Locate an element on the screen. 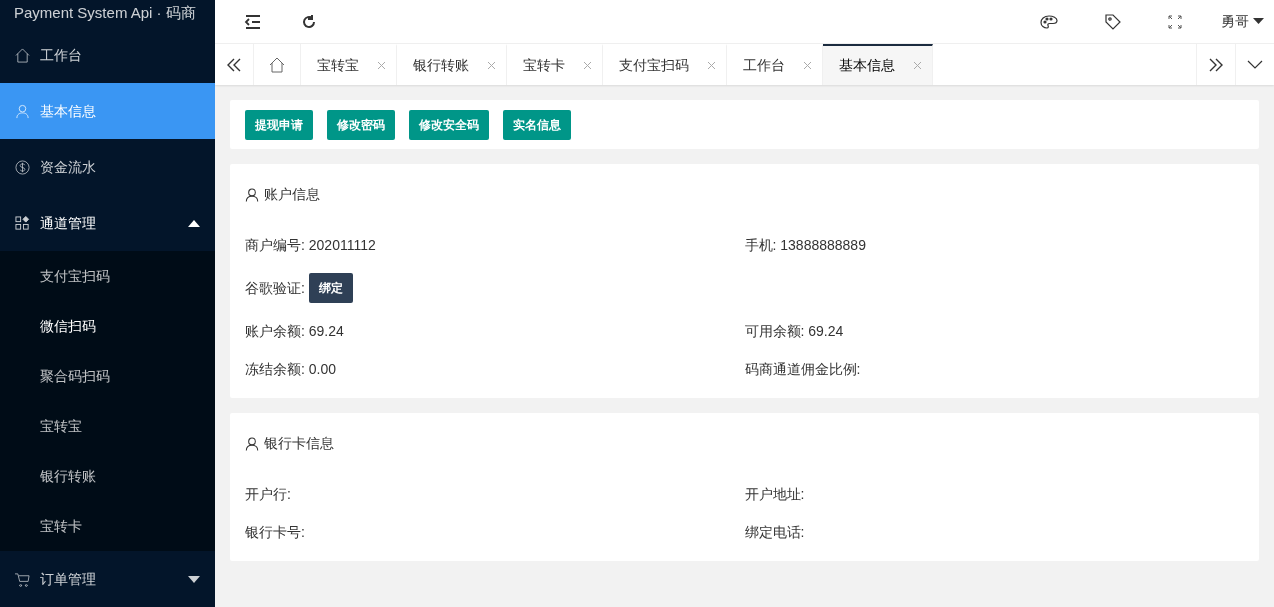  home-icon is located at coordinates (22, 55).